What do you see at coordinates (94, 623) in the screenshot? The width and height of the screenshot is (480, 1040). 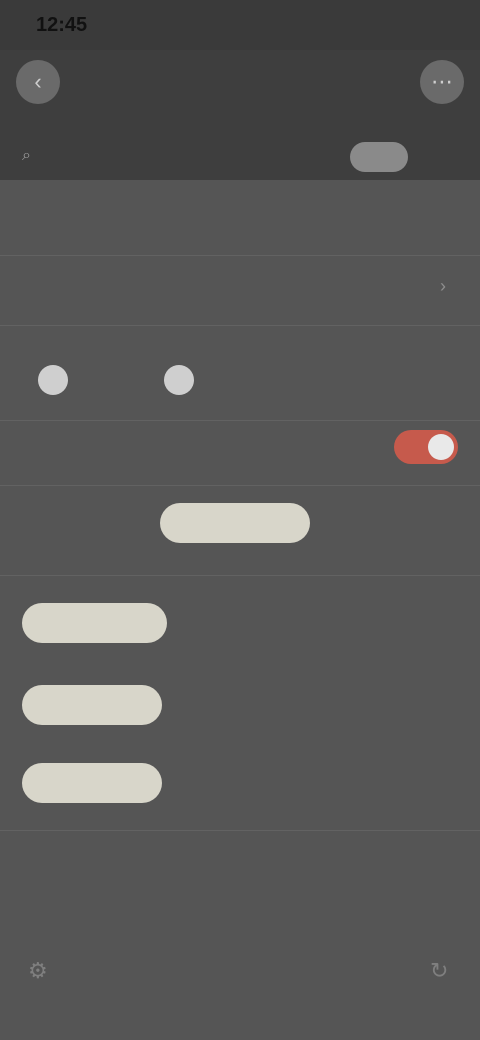 I see `list-item-1-pill` at bounding box center [94, 623].